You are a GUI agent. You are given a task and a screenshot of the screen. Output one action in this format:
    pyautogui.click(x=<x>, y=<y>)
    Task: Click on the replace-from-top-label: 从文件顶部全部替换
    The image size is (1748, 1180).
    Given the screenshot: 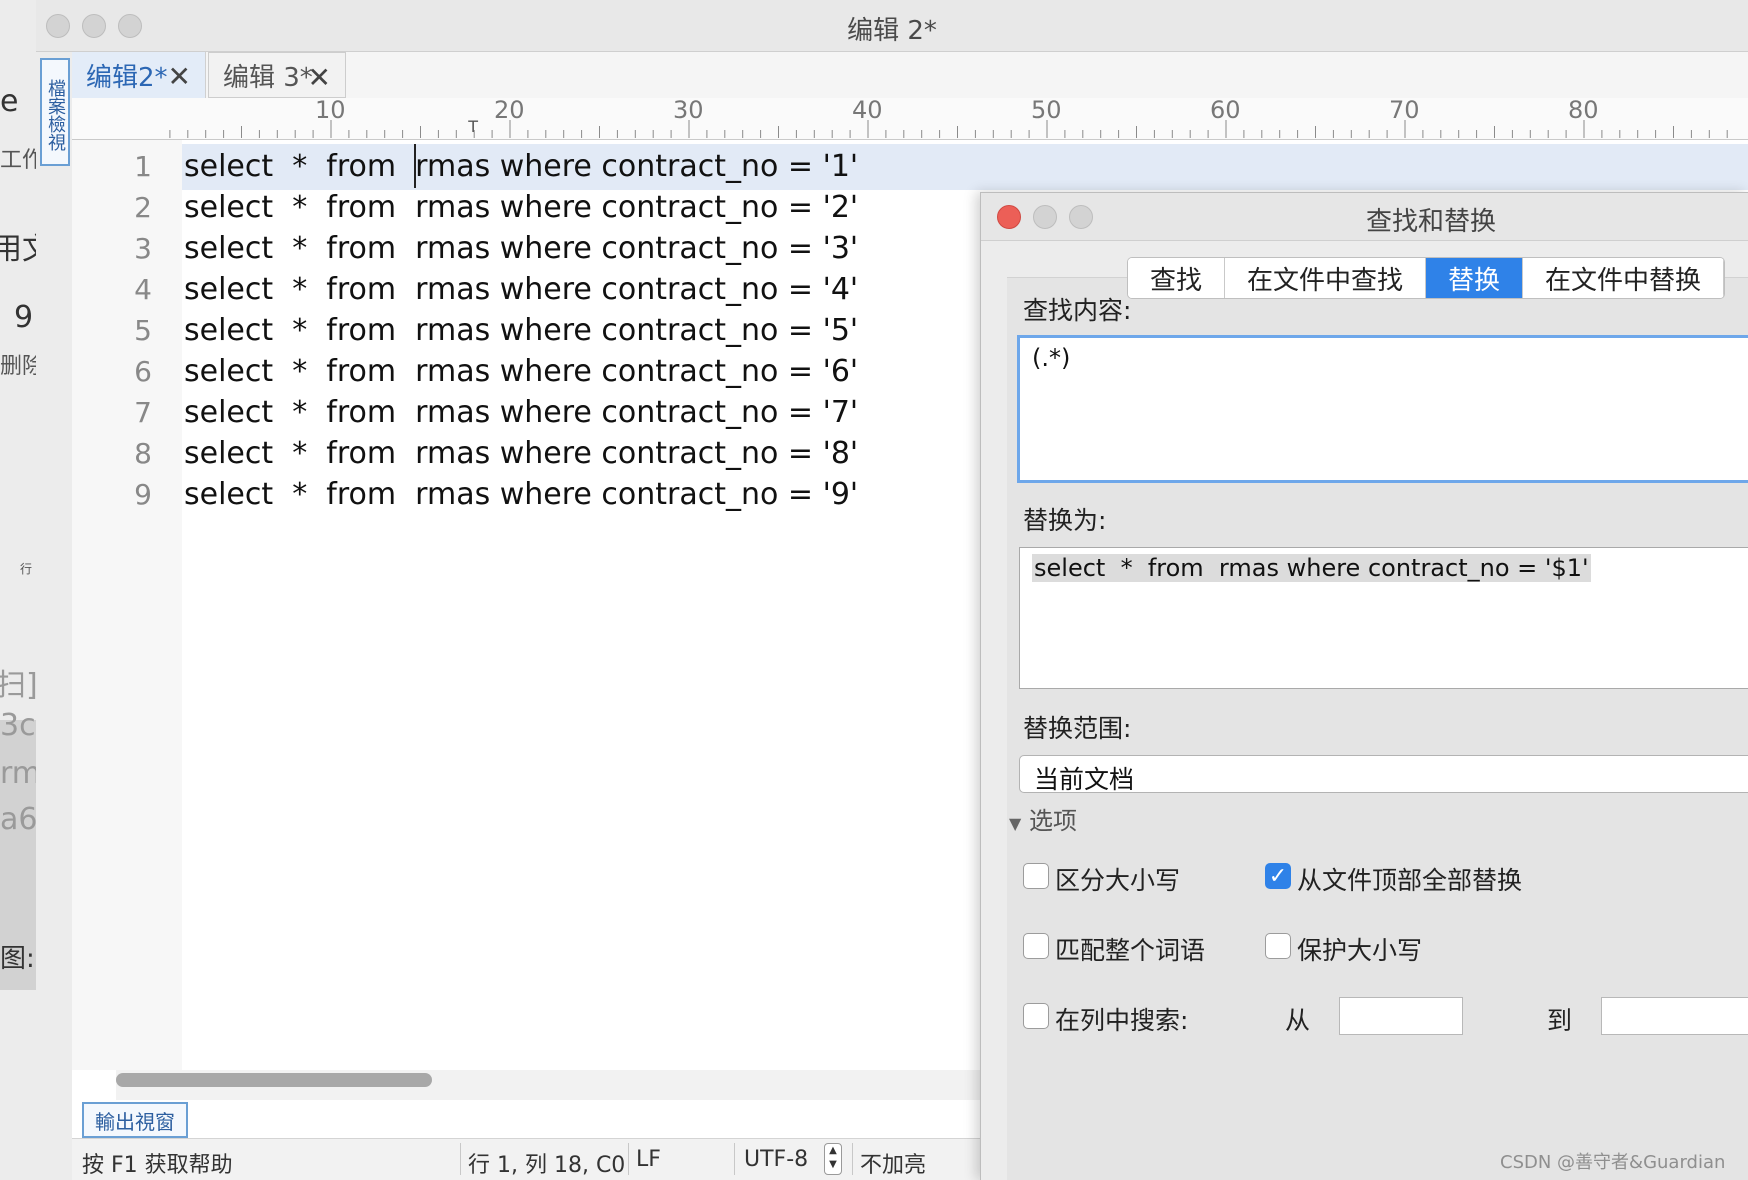 What is the action you would take?
    pyautogui.click(x=1410, y=880)
    